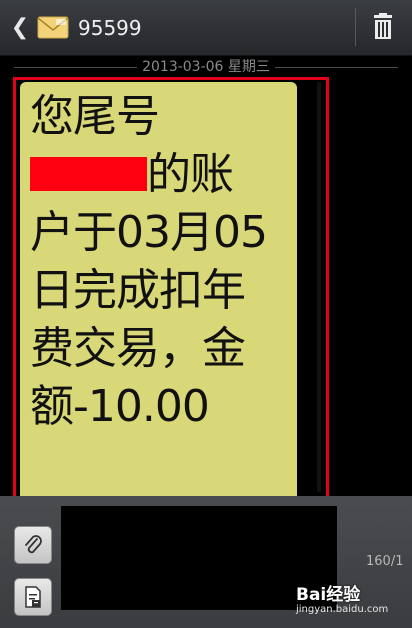 The height and width of the screenshot is (628, 412). Describe the element at coordinates (328, 595) in the screenshot. I see `watermark-brand: Bai经验` at that location.